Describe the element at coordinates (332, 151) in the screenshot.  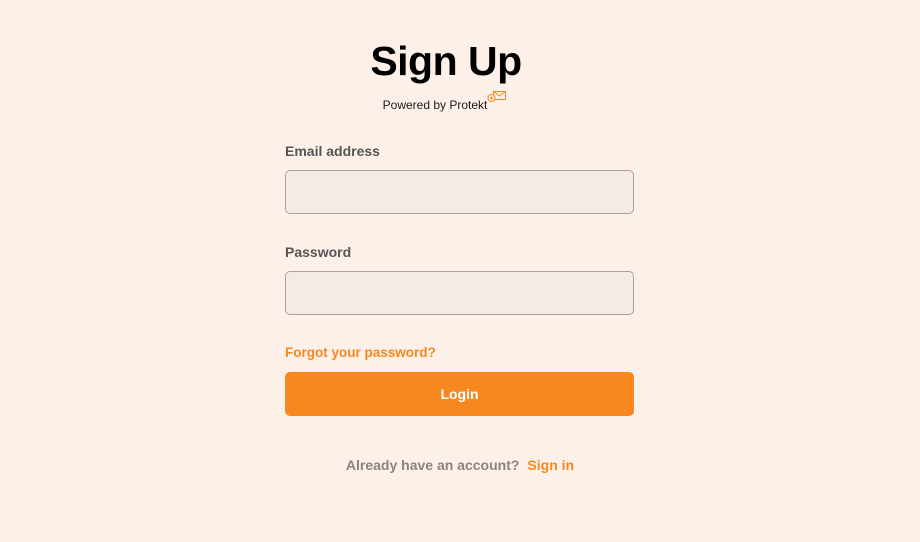
I see `email-label: Email address` at that location.